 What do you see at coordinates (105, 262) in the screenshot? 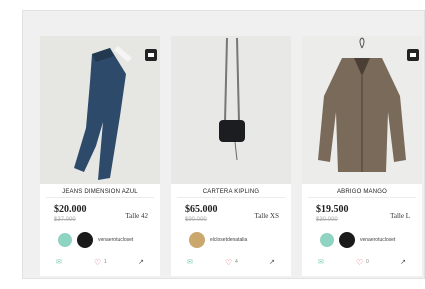
I see `like-count: 1` at bounding box center [105, 262].